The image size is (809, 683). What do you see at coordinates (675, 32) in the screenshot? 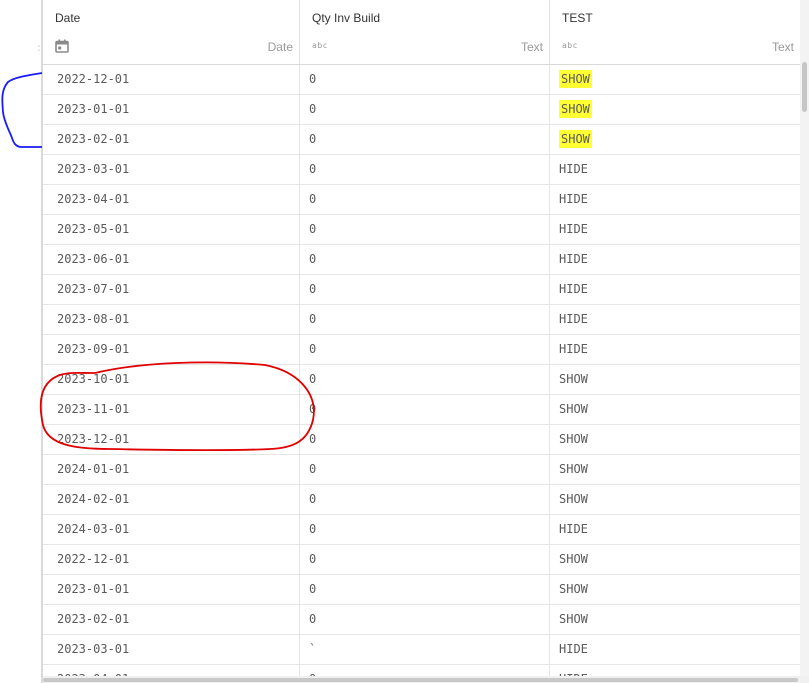
I see `column-header-test: TEST abc Text` at bounding box center [675, 32].